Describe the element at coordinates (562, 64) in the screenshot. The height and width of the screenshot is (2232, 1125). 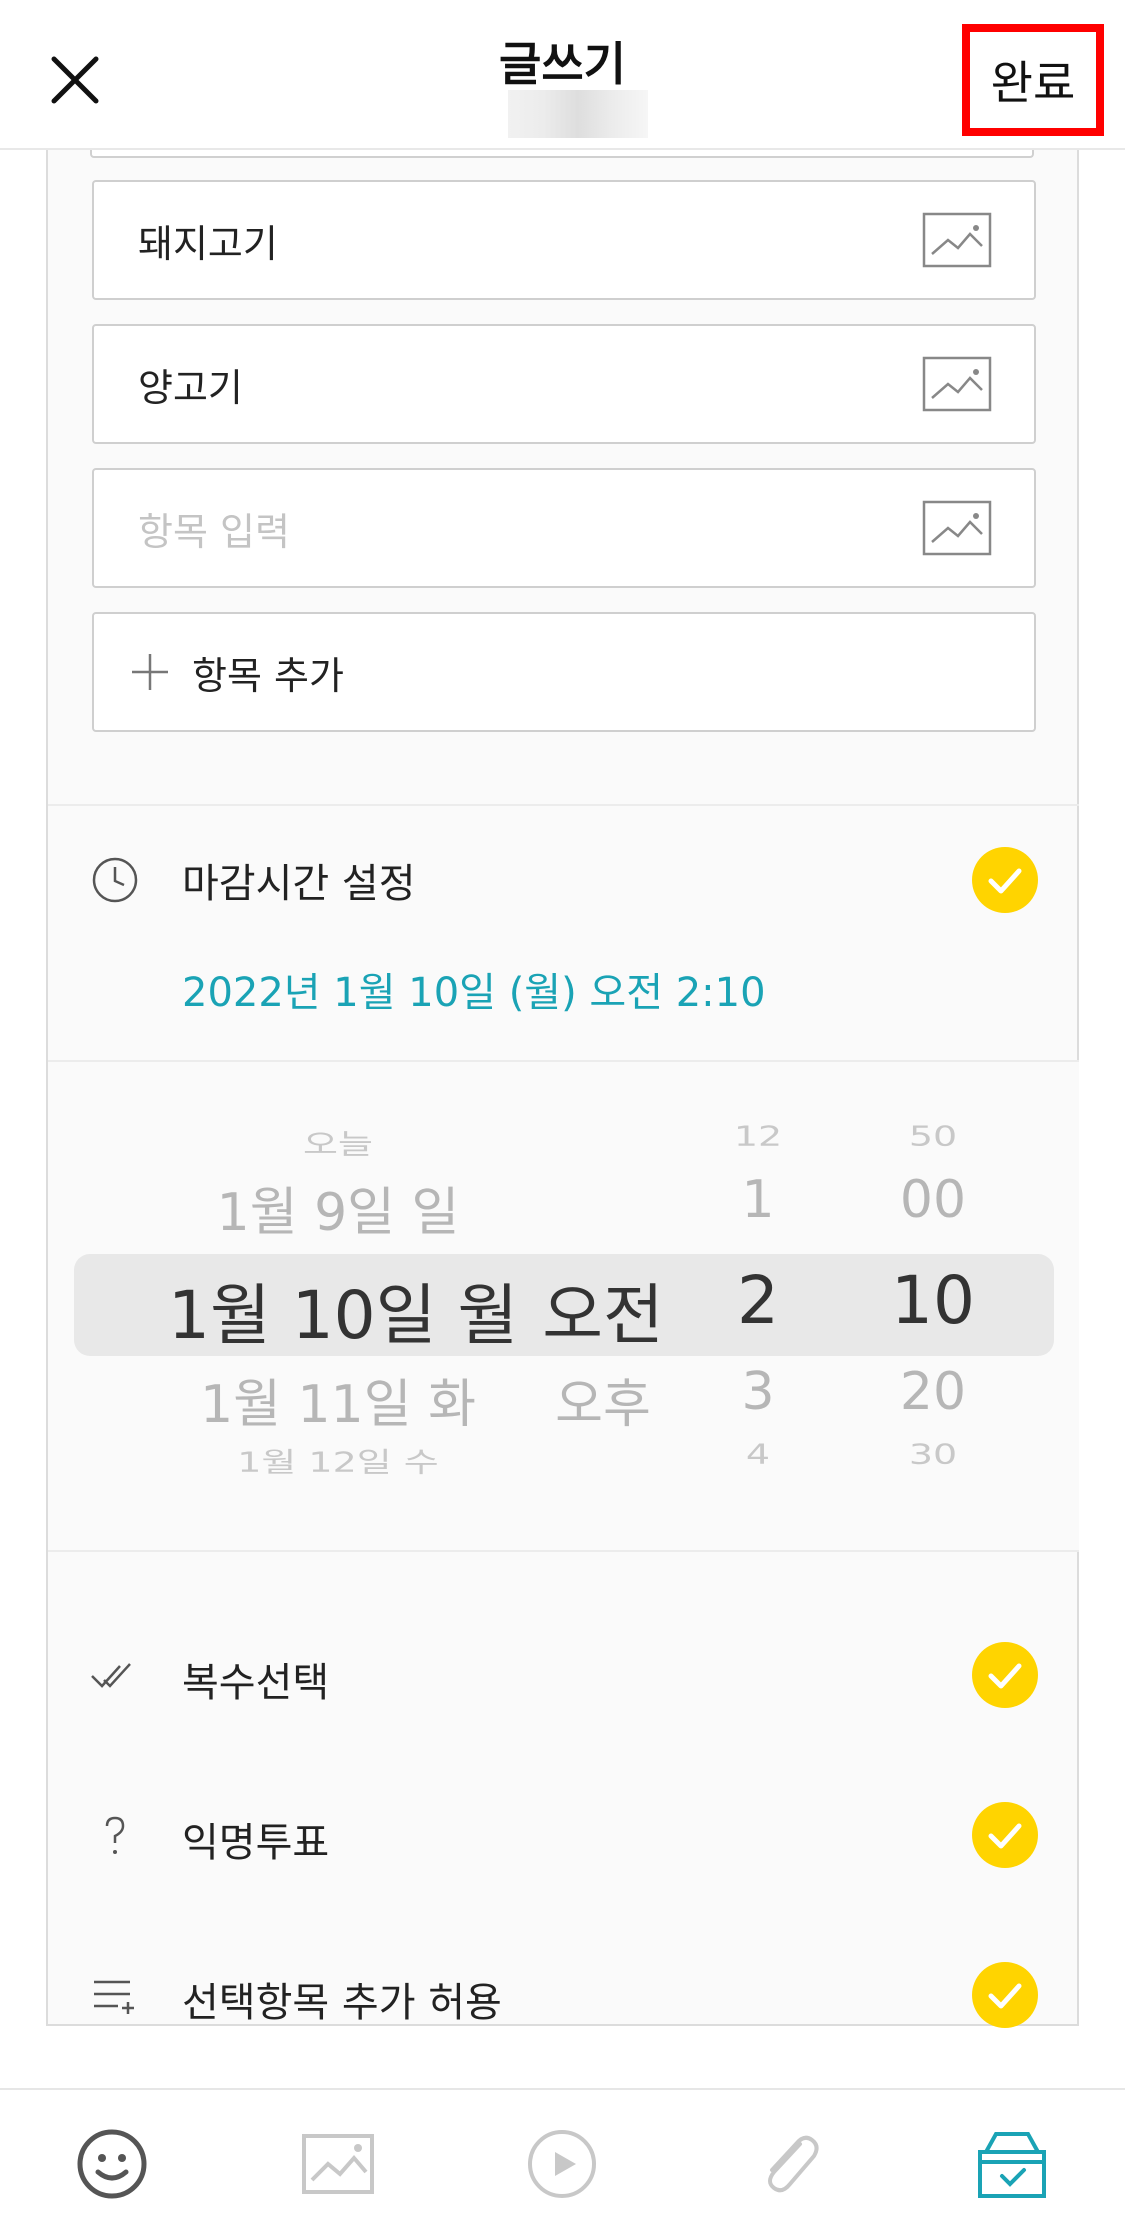
I see `page-title: 글쓰기` at that location.